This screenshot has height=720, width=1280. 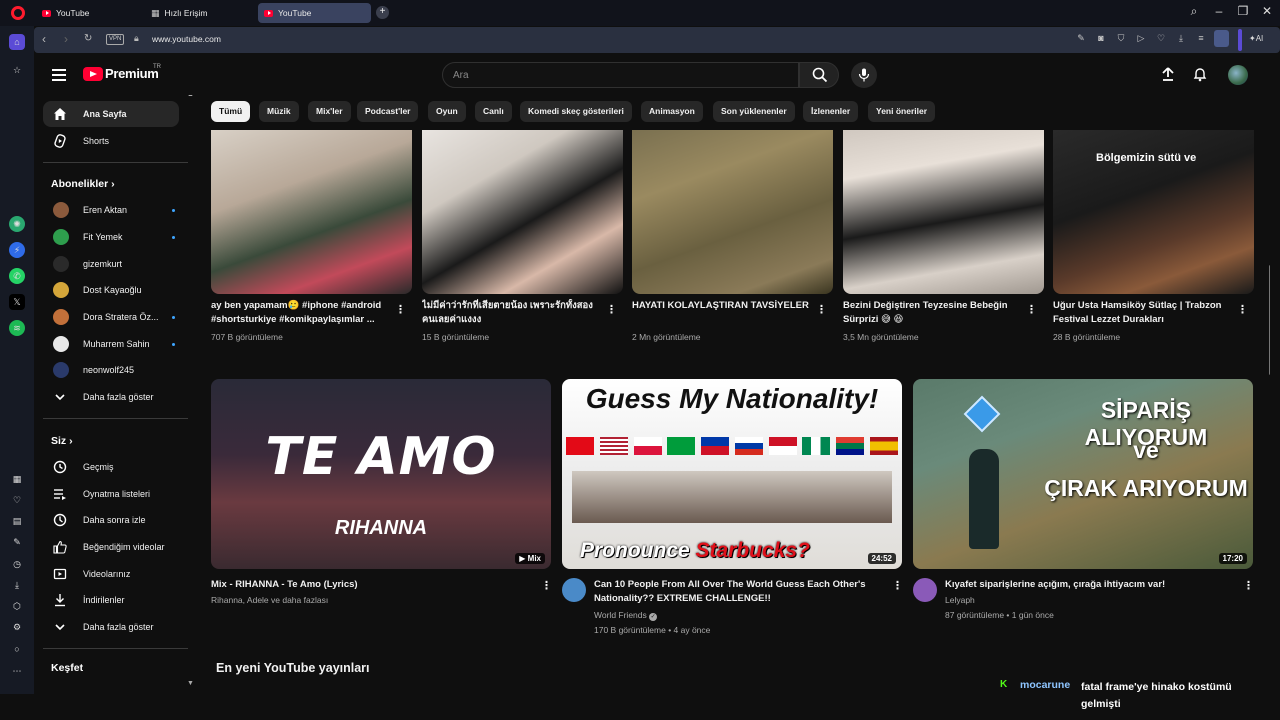 I want to click on guide-sub-item: Fit Yemek, so click(x=111, y=237).